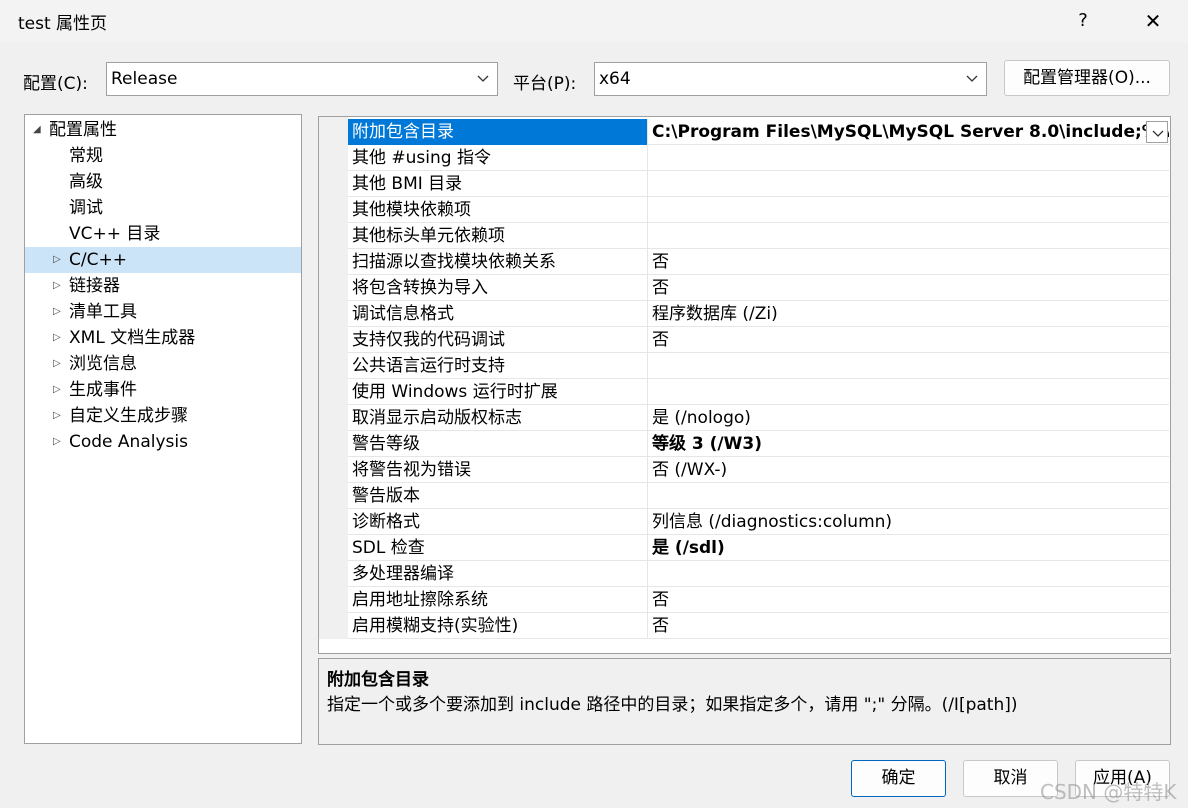 The width and height of the screenshot is (1188, 808). I want to click on tree-item: ▷ 清单工具, so click(163, 312).